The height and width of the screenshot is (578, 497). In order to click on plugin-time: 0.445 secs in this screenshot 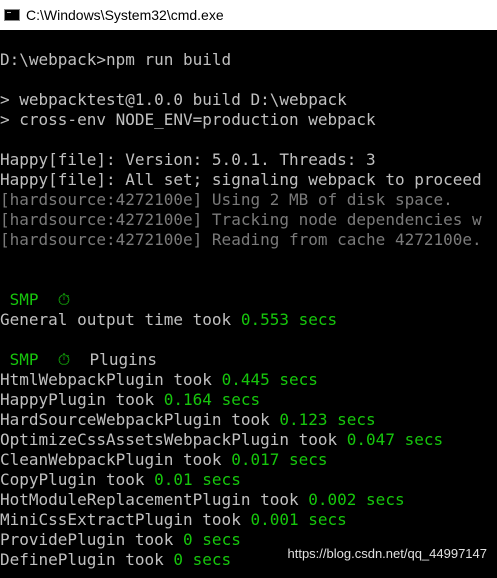, I will do `click(269, 379)`.